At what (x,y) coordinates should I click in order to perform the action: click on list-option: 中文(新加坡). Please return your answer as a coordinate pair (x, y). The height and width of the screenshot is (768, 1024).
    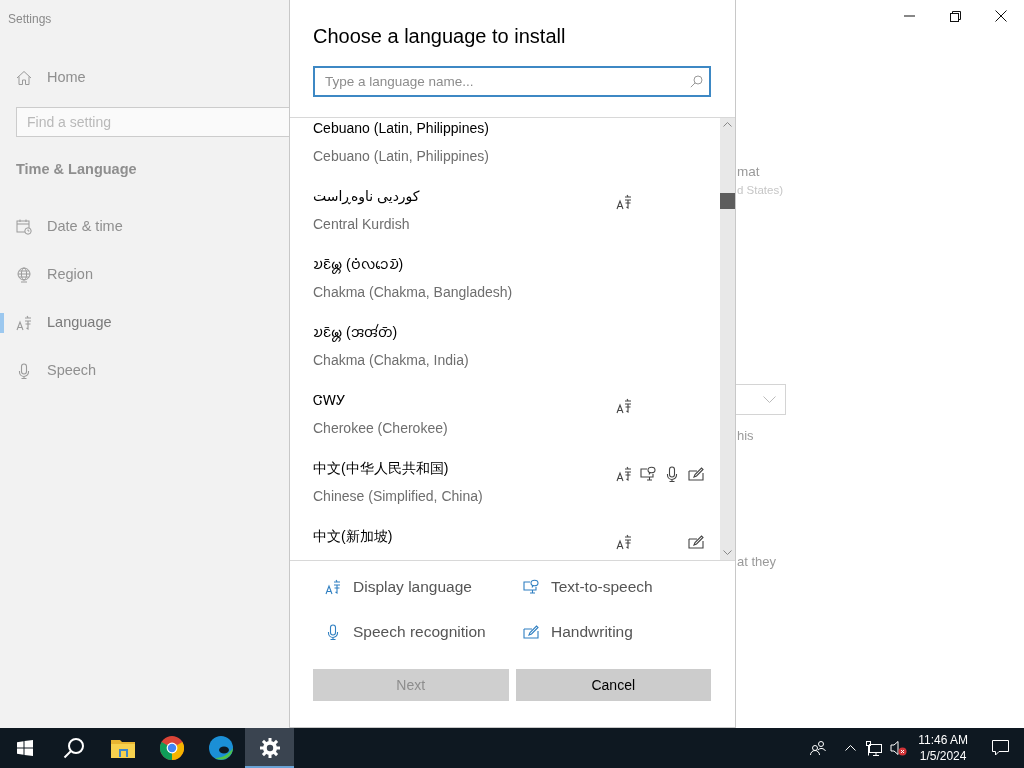
    Looking at the image, I should click on (516, 543).